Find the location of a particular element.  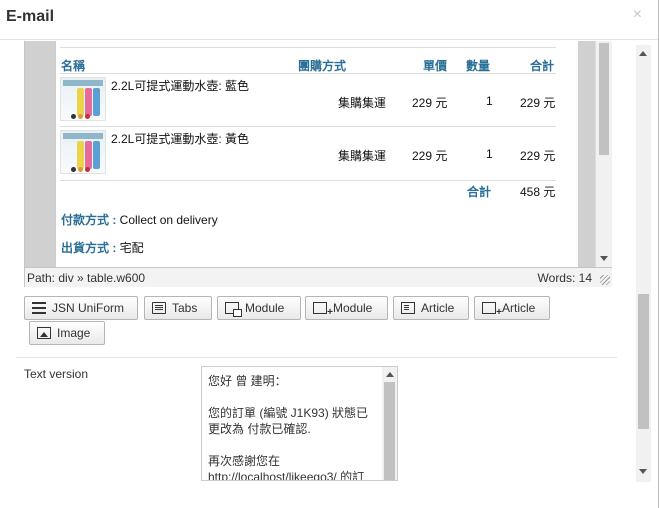

item-name: 2.2L可提式運動水壺: 藍色 is located at coordinates (180, 86).